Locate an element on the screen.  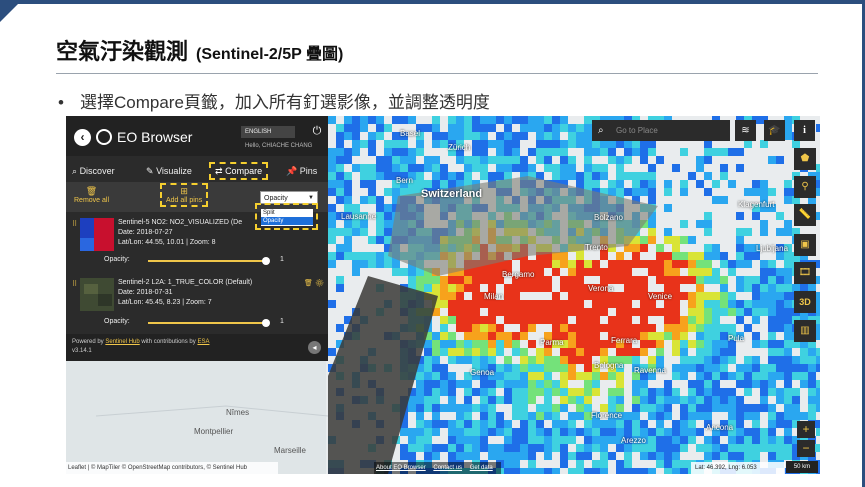
option-split: Split is located at coordinates (287, 213).